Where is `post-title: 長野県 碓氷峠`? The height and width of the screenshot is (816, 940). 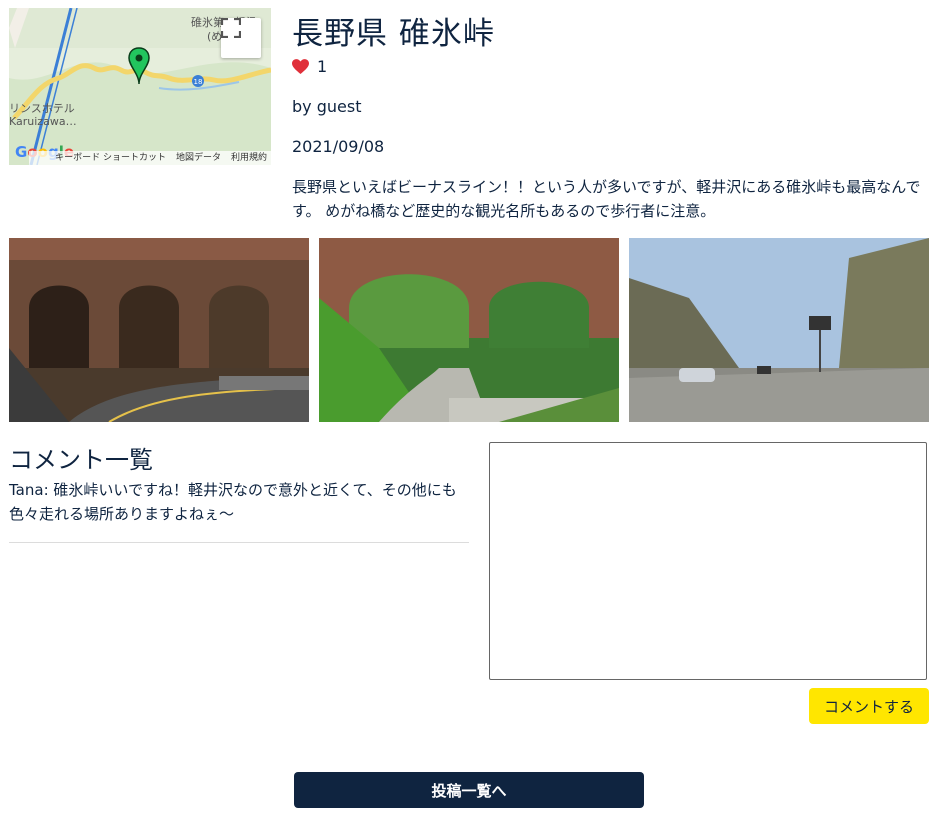 post-title: 長野県 碓氷峠 is located at coordinates (393, 34).